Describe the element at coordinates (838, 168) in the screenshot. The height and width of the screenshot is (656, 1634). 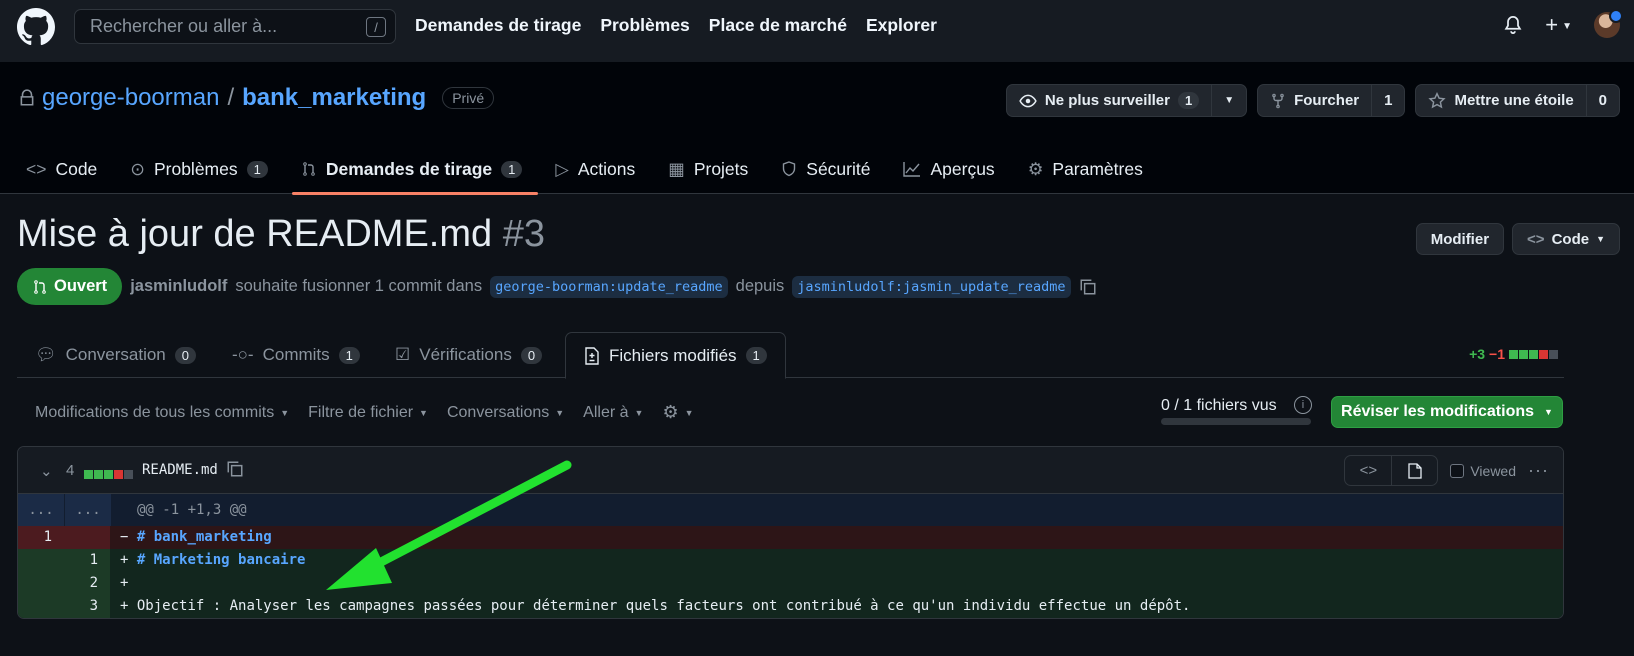
I see `tab-label: Sécurité` at that location.